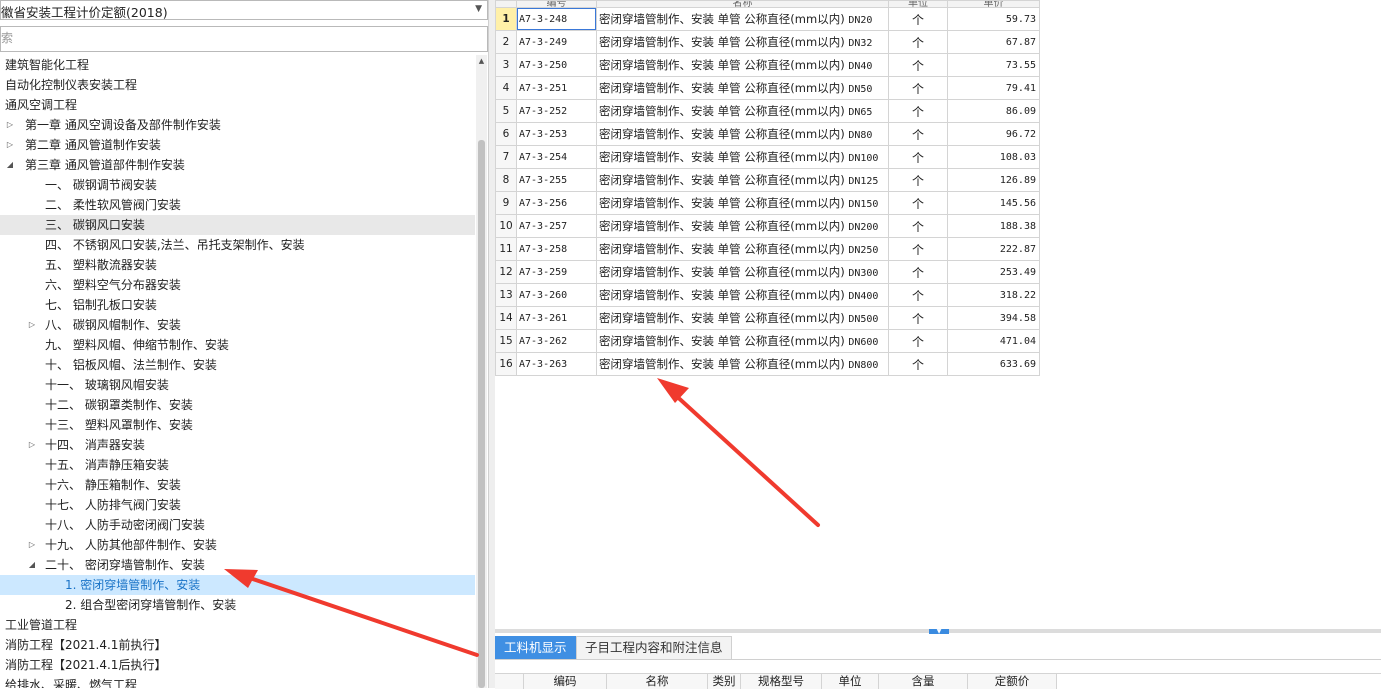 The width and height of the screenshot is (1381, 689). What do you see at coordinates (993, 157) in the screenshot?
I see `price-cell: 108.03` at bounding box center [993, 157].